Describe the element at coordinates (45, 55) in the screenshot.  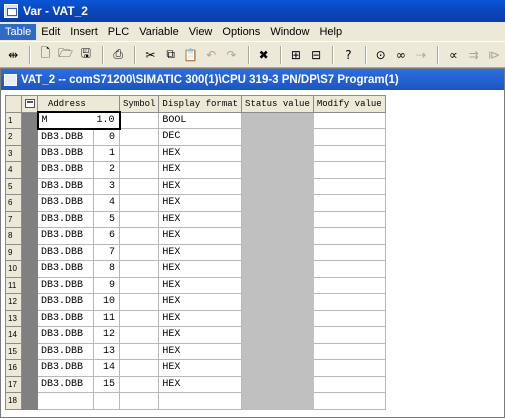
I see `new-icon: 🗋` at that location.